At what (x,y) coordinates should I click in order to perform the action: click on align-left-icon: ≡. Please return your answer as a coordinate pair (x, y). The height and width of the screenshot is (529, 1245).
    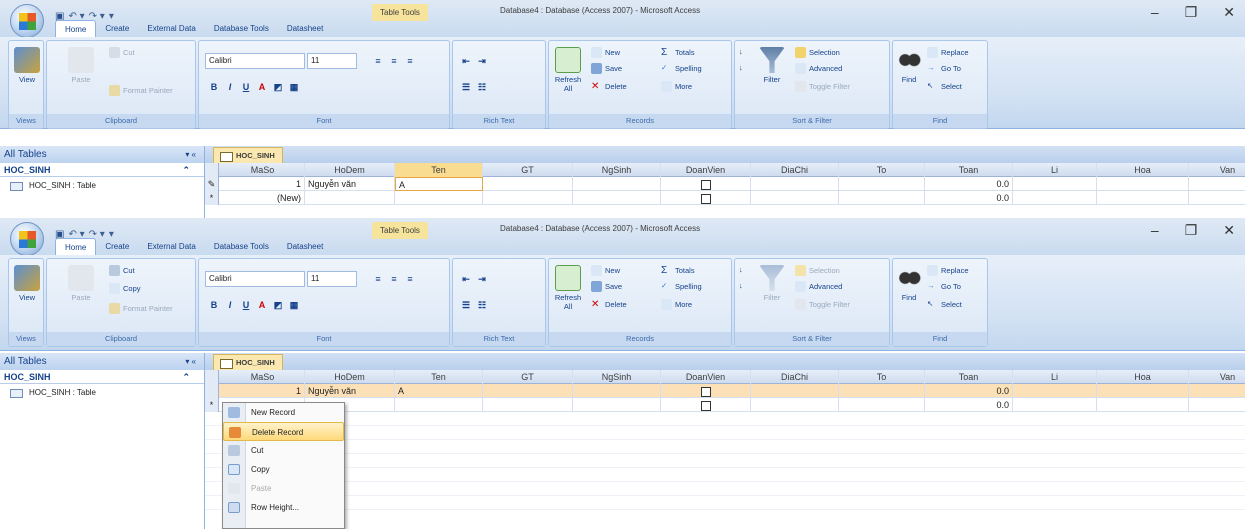
    Looking at the image, I should click on (378, 61).